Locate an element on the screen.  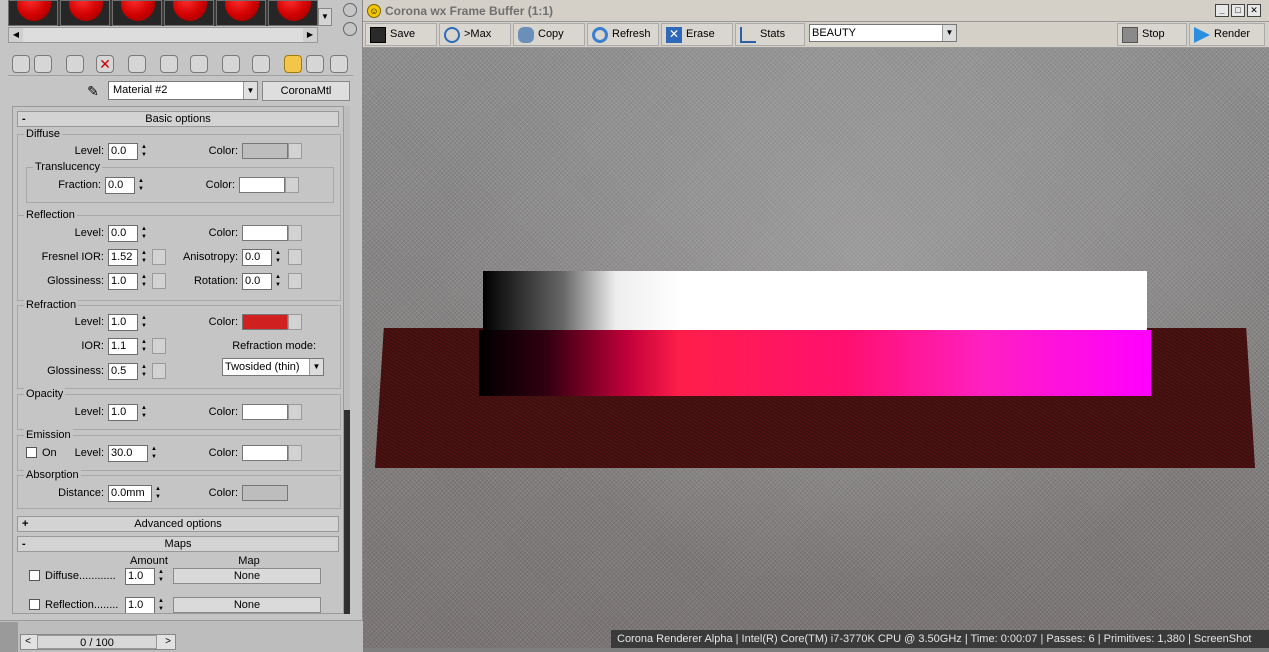
time-slider: < 0 / 100 > is located at coordinates (98, 642).